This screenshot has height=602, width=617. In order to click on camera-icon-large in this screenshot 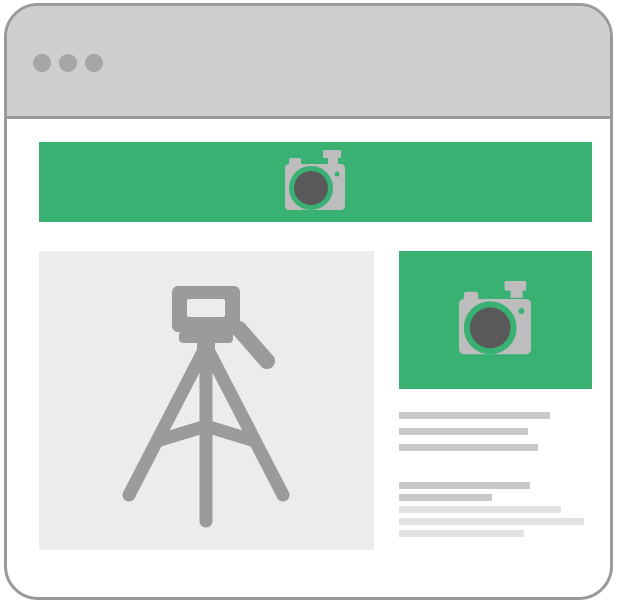, I will do `click(495, 318)`.